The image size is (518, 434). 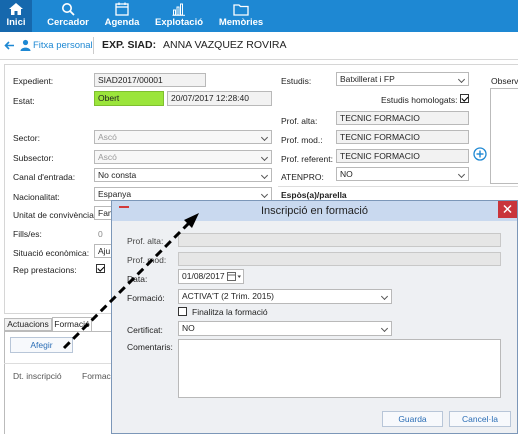 What do you see at coordinates (339, 259) in the screenshot?
I see `dialog-prof-mod-field` at bounding box center [339, 259].